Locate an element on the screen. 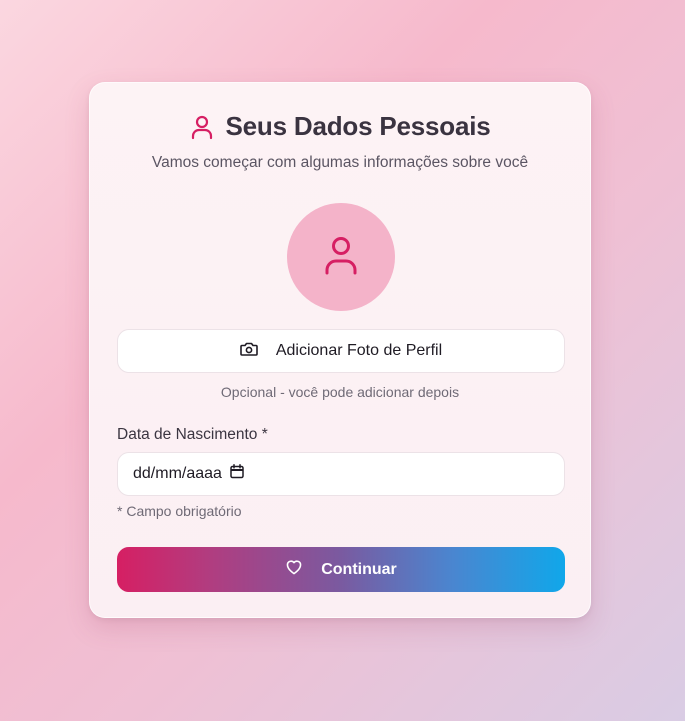 The image size is (685, 721). add-profile-photo-button: Adicionar Foto de Perfil is located at coordinates (341, 351).